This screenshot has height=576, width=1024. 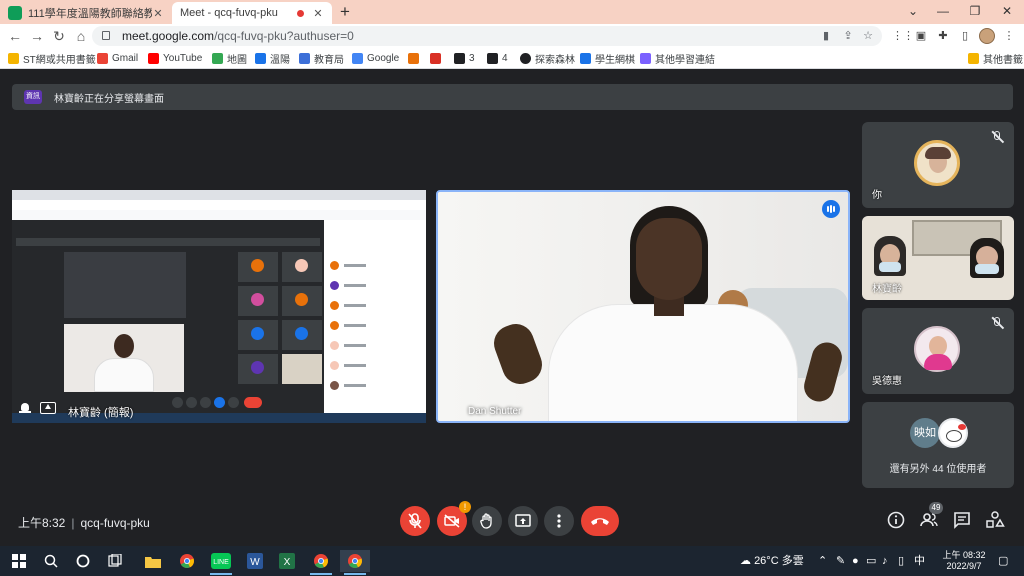 What do you see at coordinates (464, 58) in the screenshot?
I see `bookmark-item: 3` at bounding box center [464, 58].